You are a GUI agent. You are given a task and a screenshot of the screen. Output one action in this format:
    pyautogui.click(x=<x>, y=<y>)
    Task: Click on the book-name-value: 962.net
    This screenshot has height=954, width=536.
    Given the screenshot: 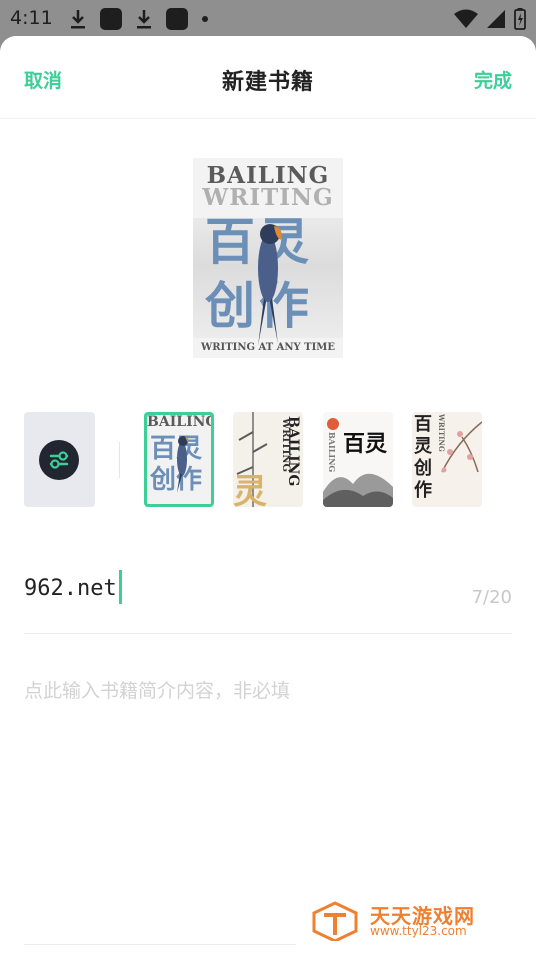 What is the action you would take?
    pyautogui.click(x=70, y=588)
    